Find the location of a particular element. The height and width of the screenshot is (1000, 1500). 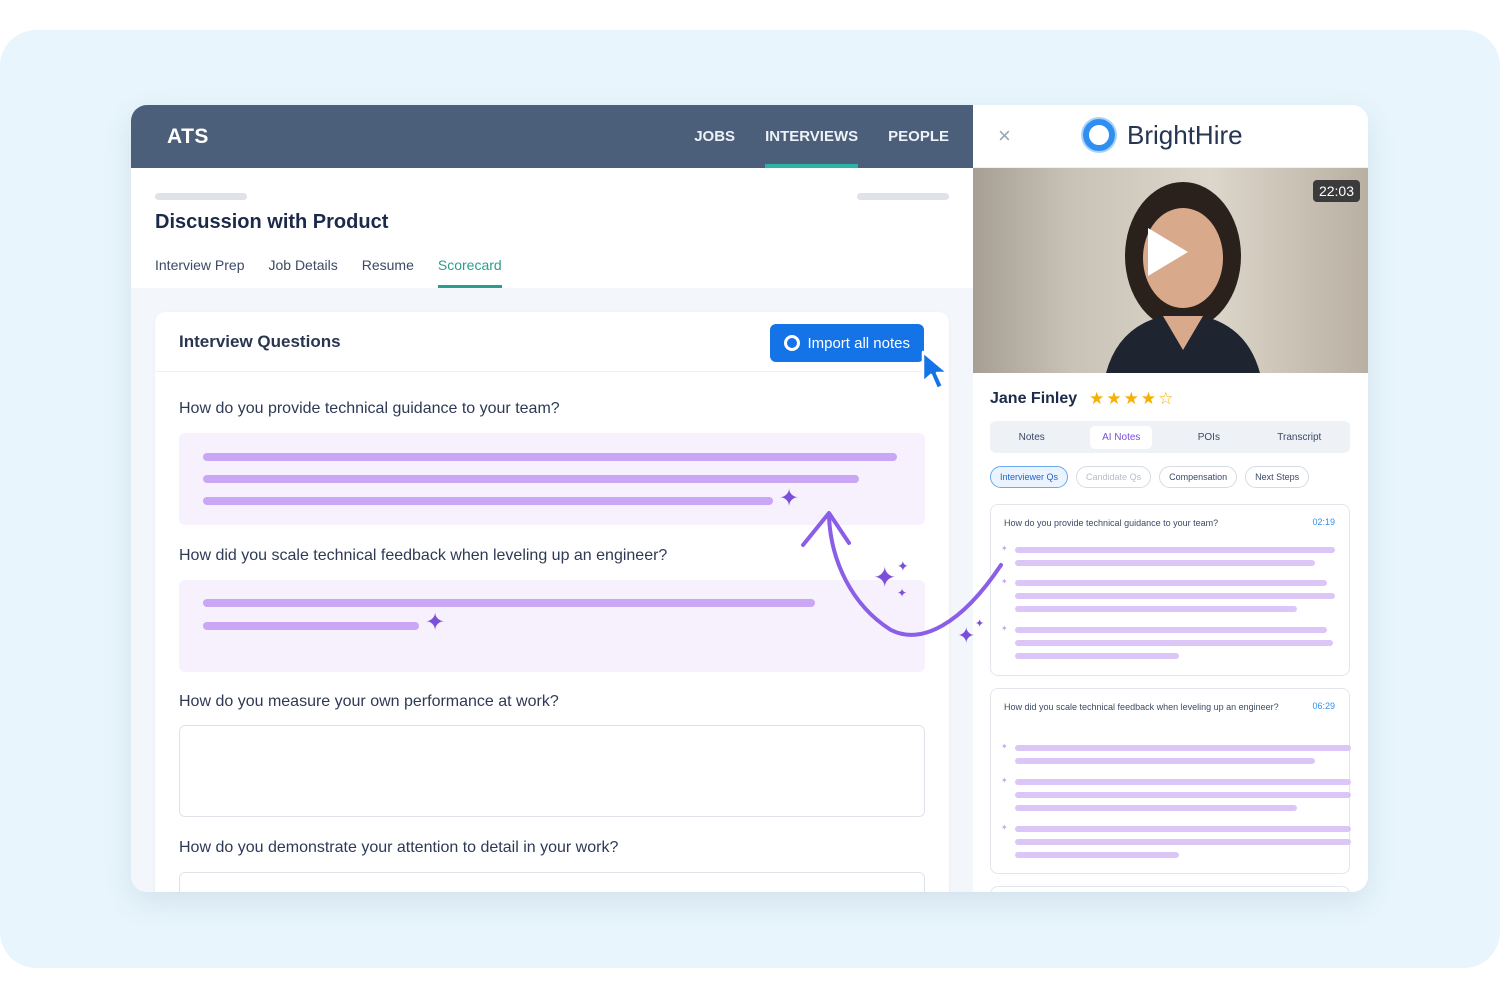

sync-arrow: ✦ ✦ ✦ ✦ ✦ is located at coordinates (902, 580).